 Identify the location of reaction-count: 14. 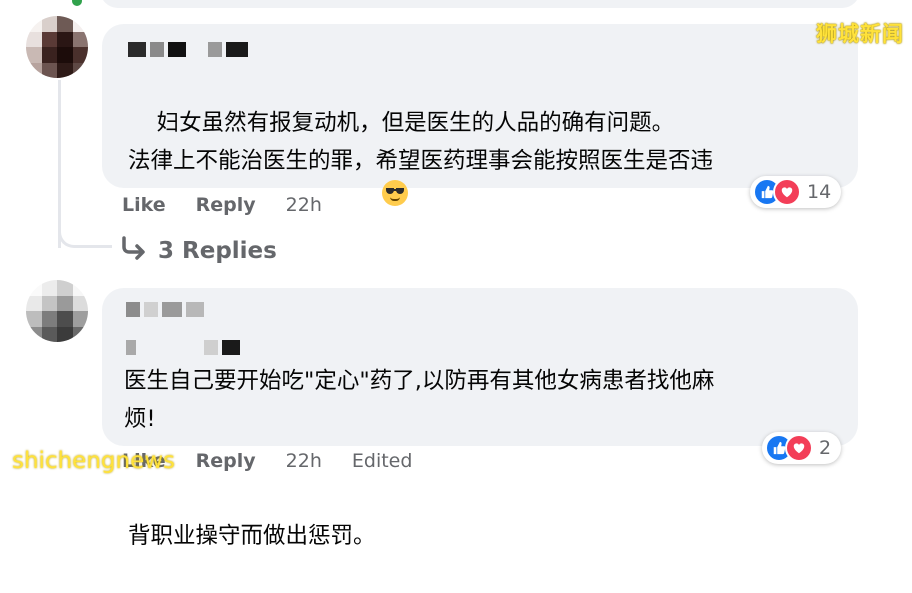
(819, 192).